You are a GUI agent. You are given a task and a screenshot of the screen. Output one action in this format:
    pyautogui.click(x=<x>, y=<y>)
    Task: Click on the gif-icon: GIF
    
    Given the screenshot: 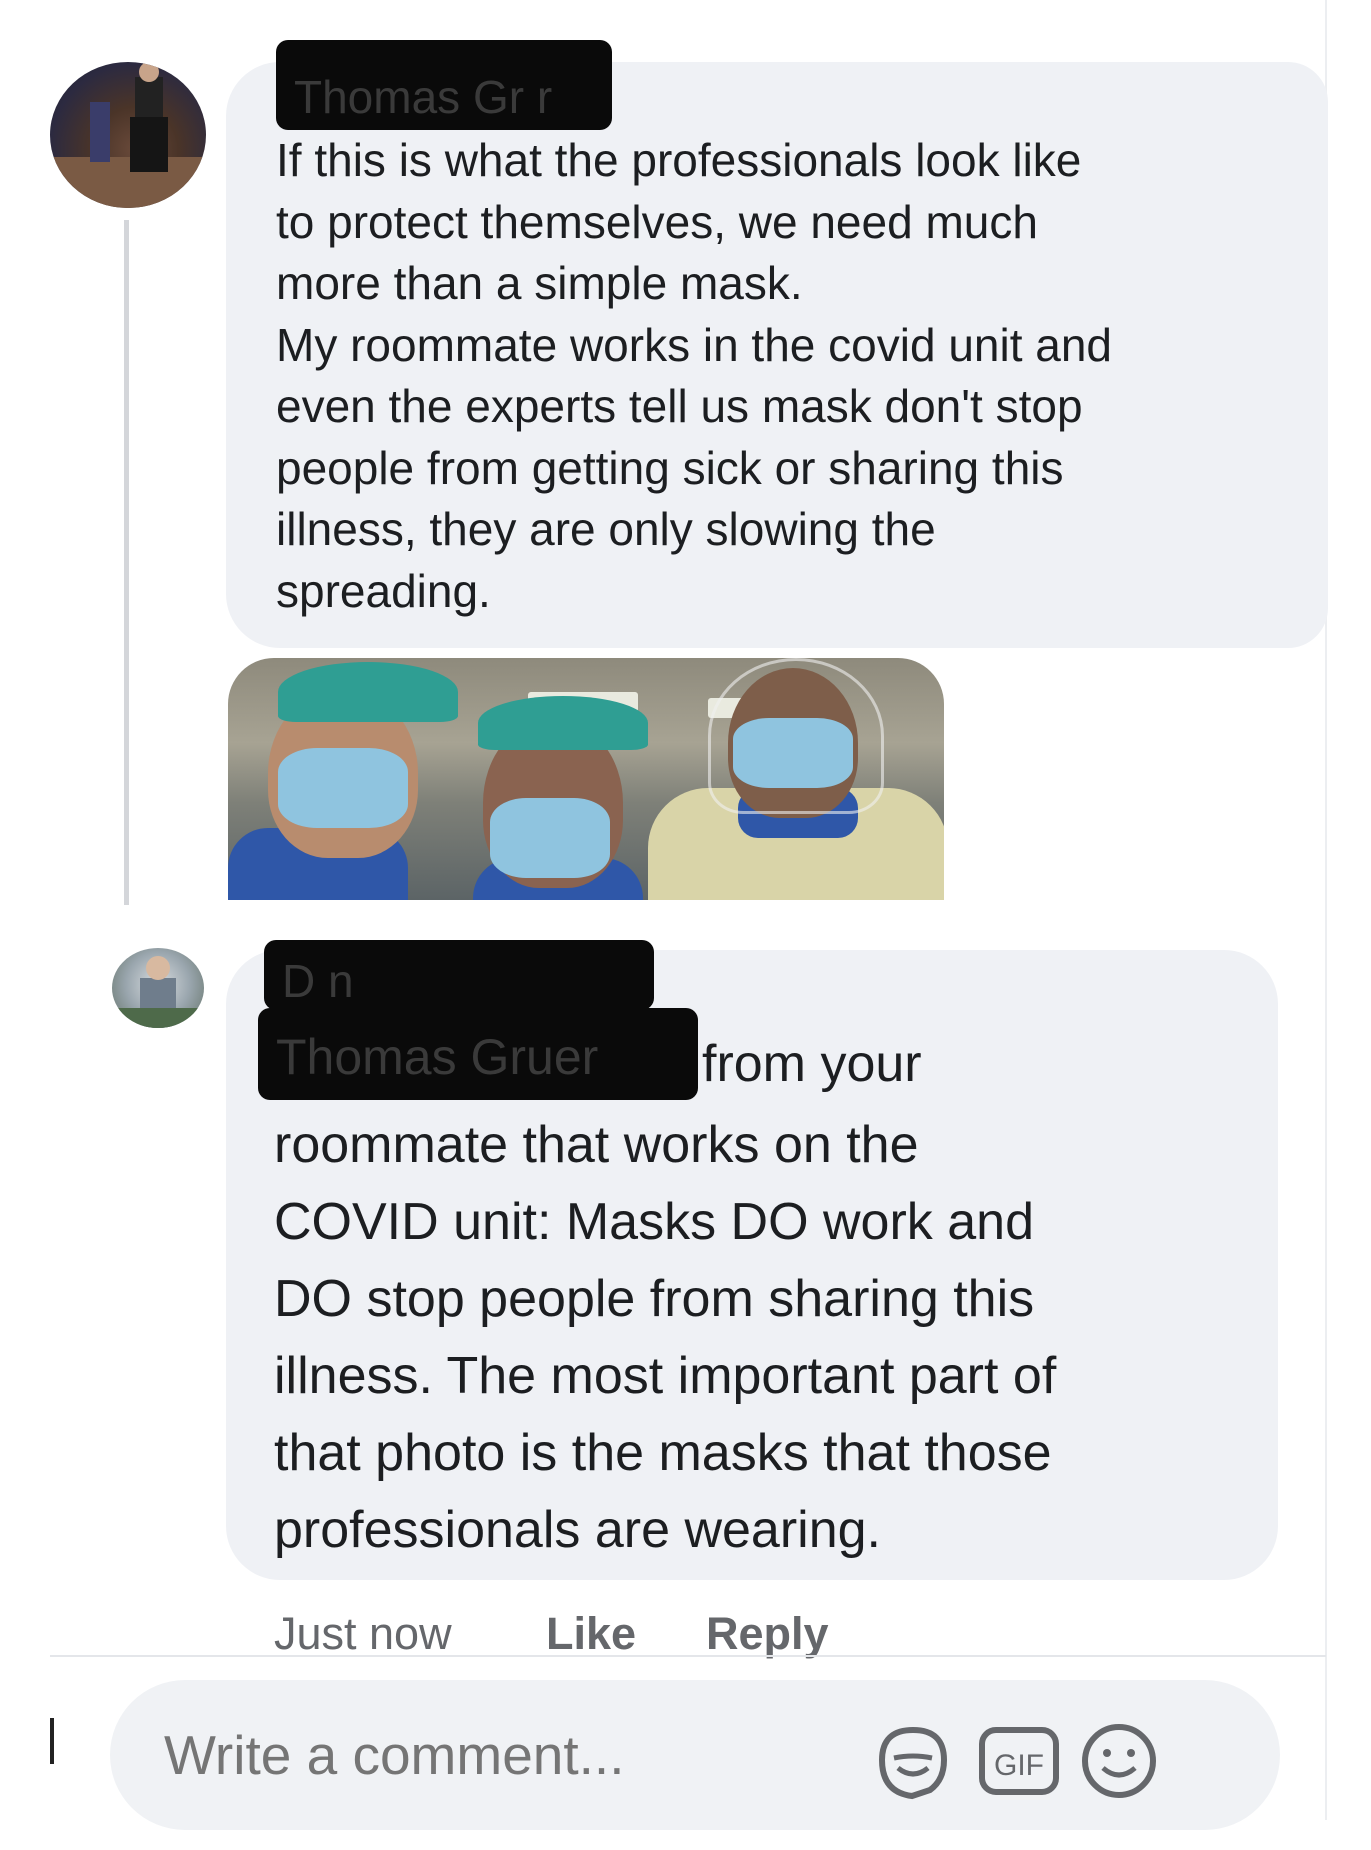 What is the action you would take?
    pyautogui.click(x=1019, y=1761)
    